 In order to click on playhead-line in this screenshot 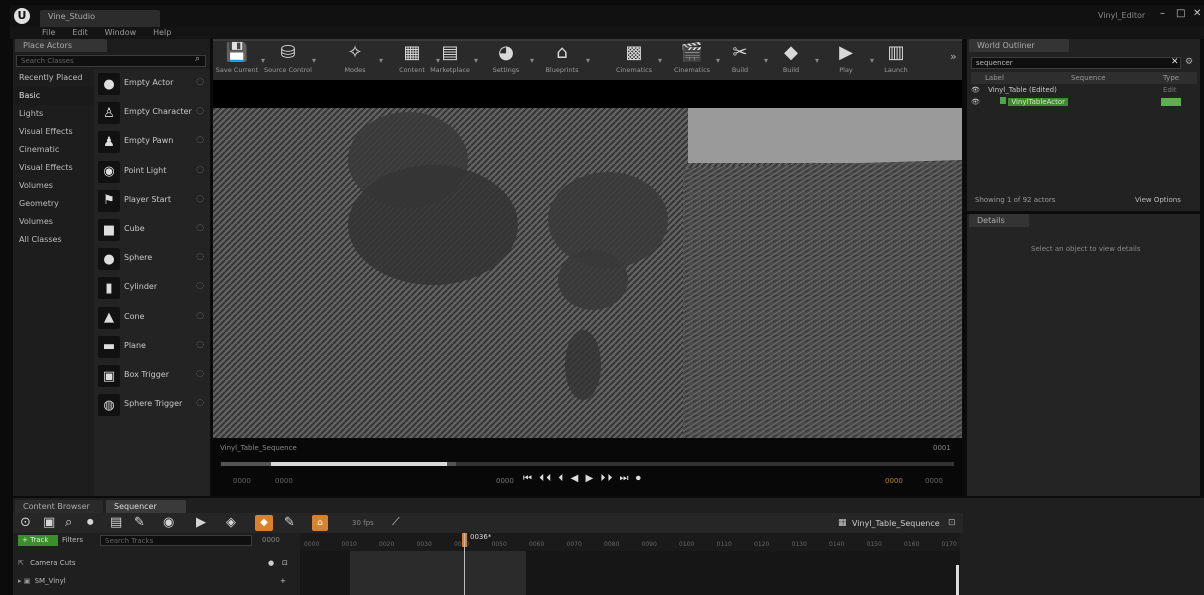, I will do `click(464, 564)`.